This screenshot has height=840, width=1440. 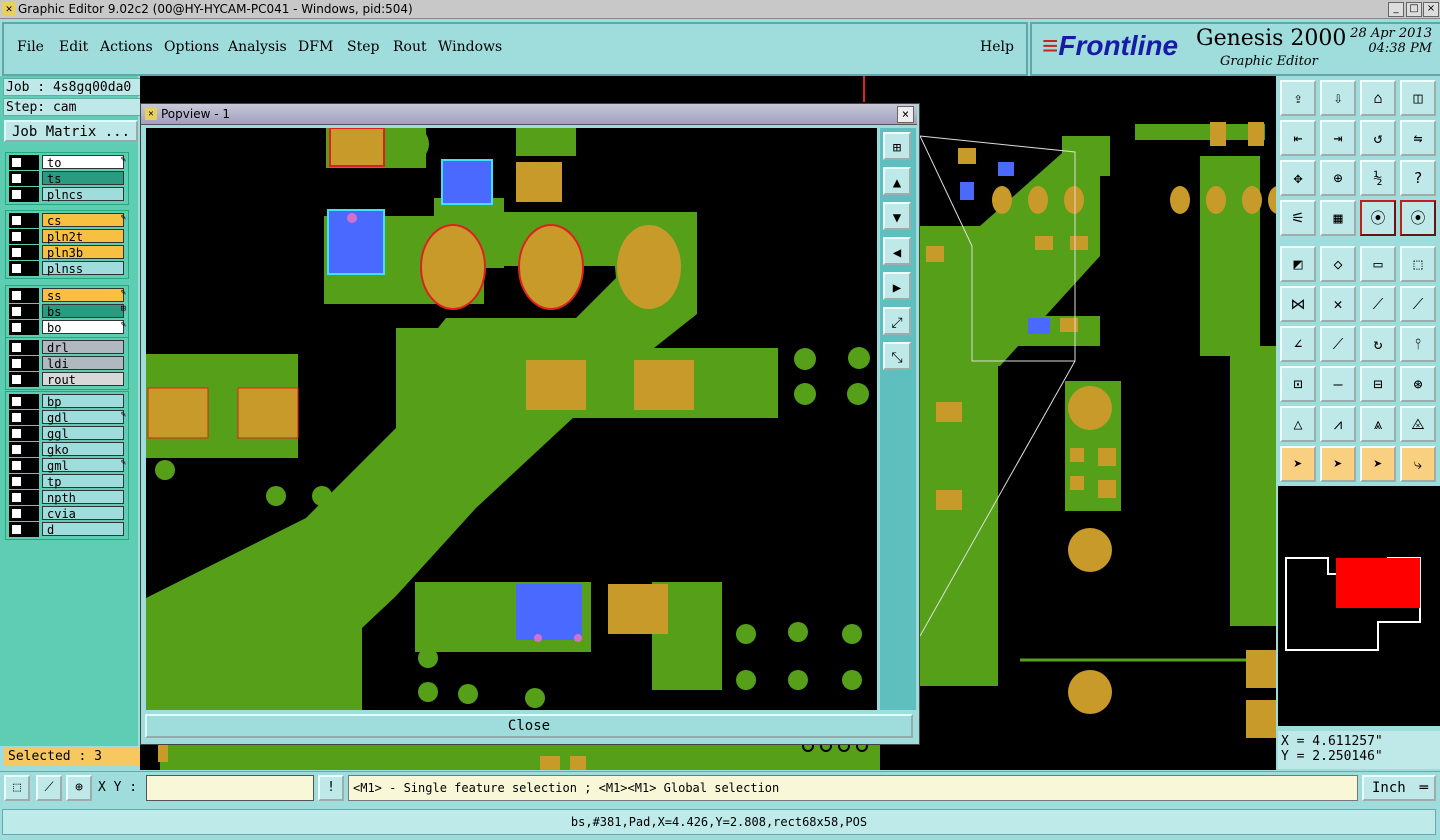 I want to click on layer-row: pln3b, so click(x=67, y=252).